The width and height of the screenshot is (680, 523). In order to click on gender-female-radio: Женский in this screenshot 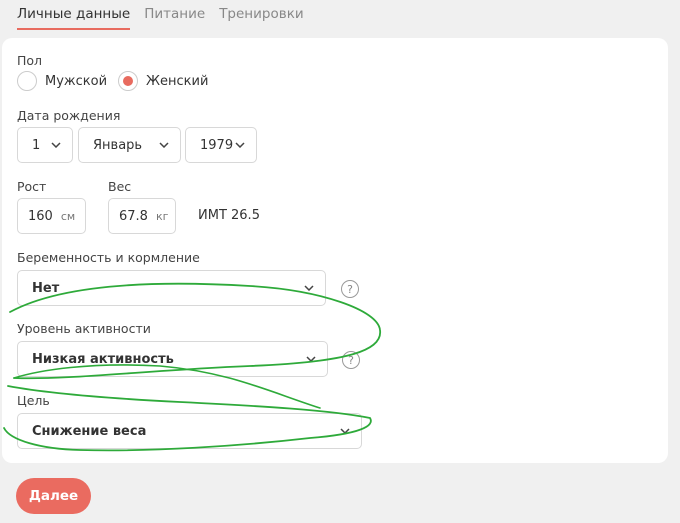, I will do `click(163, 81)`.